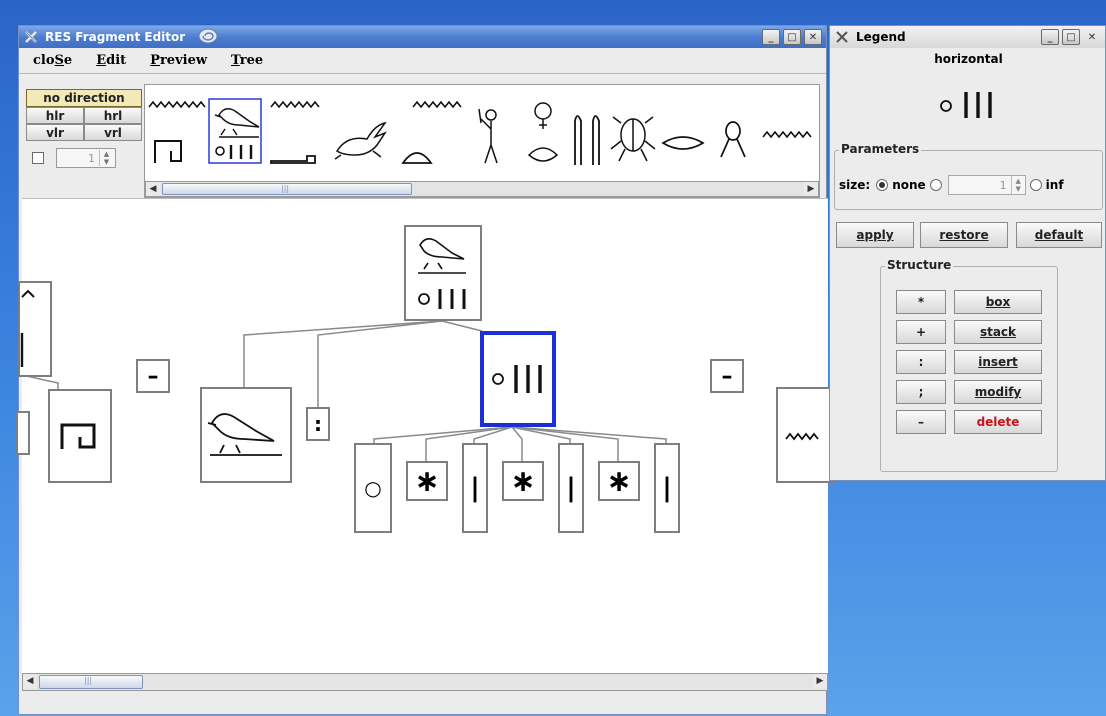 This screenshot has height=716, width=1106. What do you see at coordinates (813, 37) in the screenshot?
I see `close-button: ✕` at bounding box center [813, 37].